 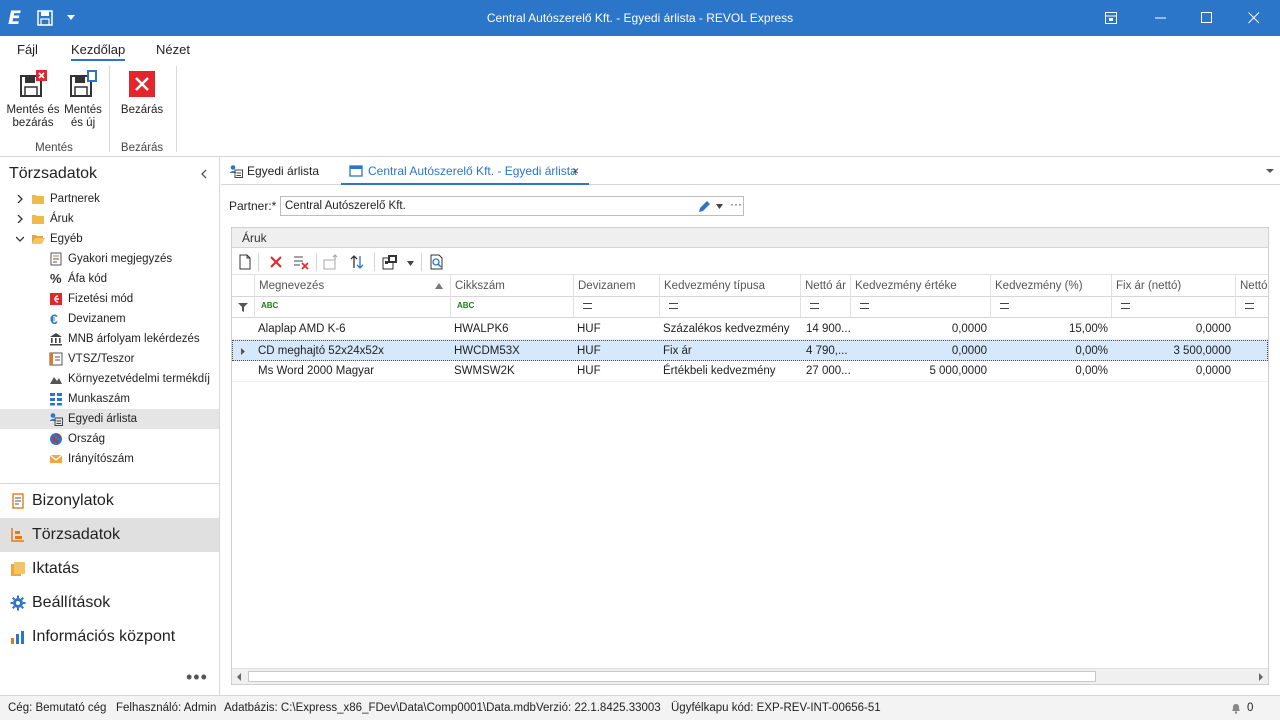 I want to click on tree-item-fizetesi-mod: Fizetési mód, so click(x=109, y=299).